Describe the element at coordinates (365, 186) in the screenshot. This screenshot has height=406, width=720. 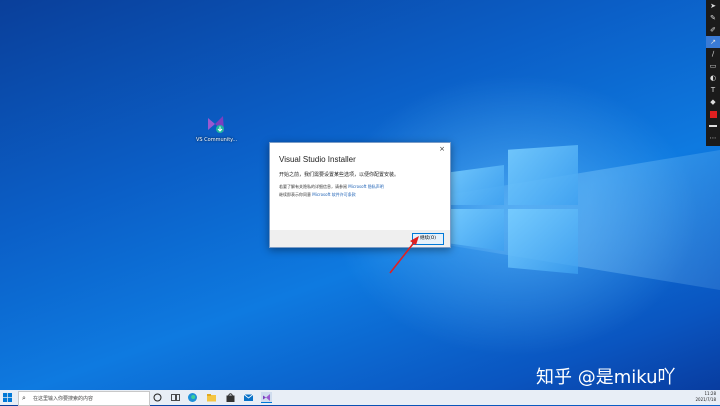
I see `privacy-link: Microsoft 隐私声明` at that location.